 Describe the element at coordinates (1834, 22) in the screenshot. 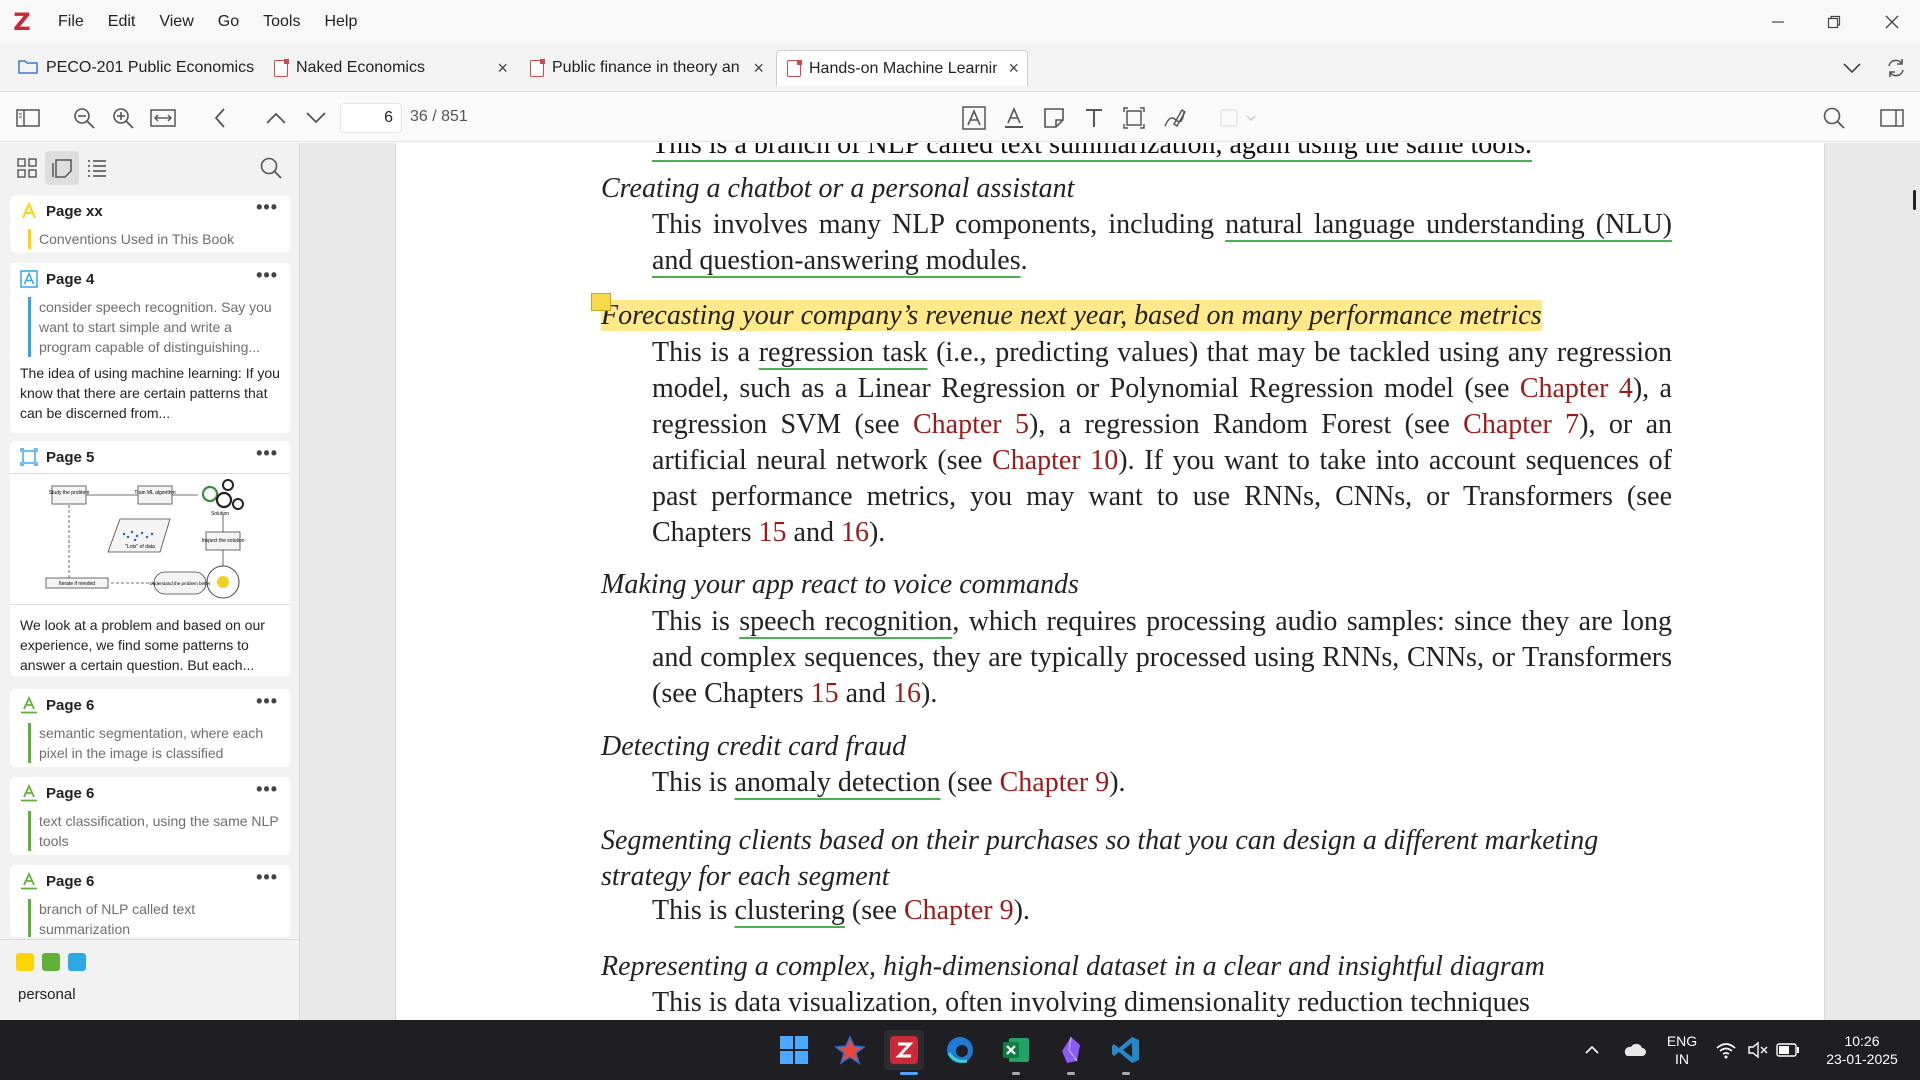

I see `restore-icon` at that location.